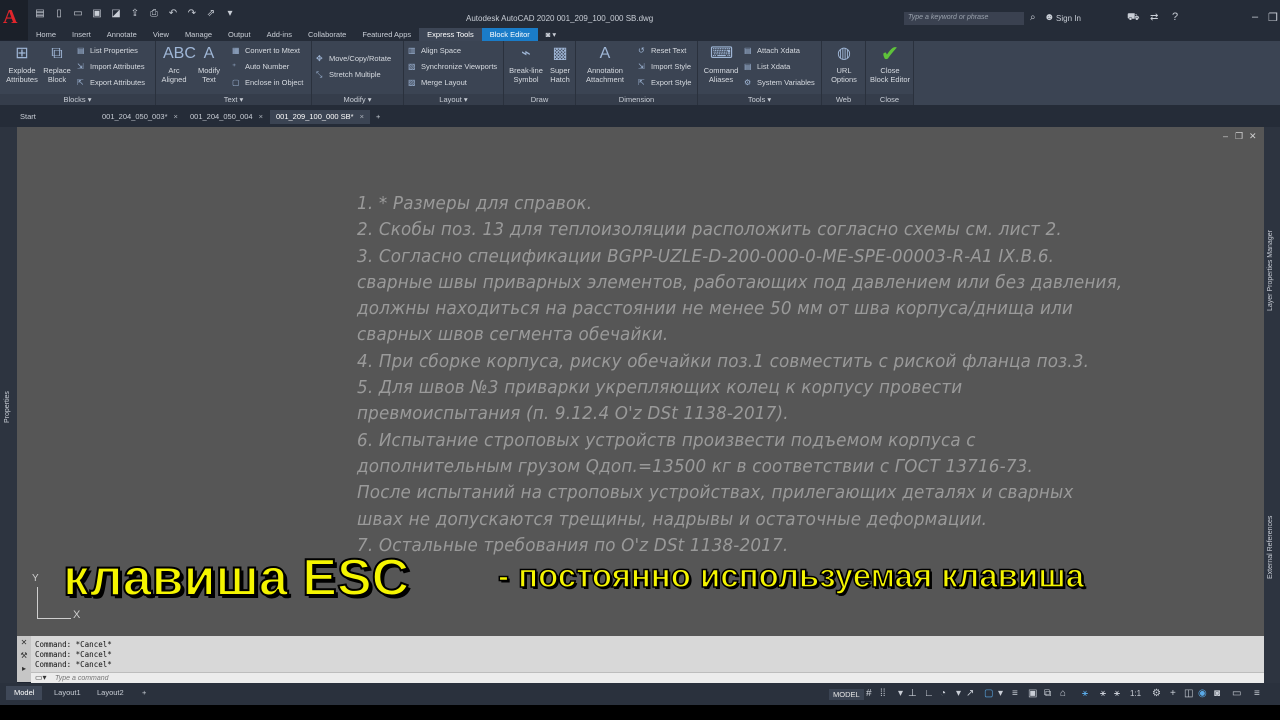 The width and height of the screenshot is (1280, 720). I want to click on workspace-gear-icon: ⚙, so click(1156, 693).